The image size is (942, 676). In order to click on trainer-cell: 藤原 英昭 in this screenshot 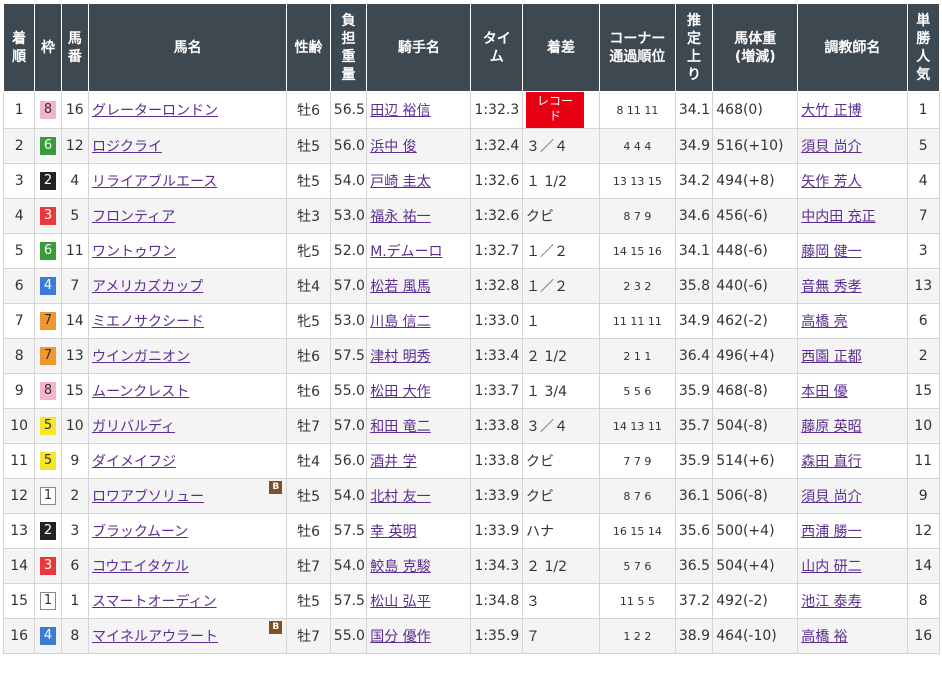, I will do `click(852, 426)`.